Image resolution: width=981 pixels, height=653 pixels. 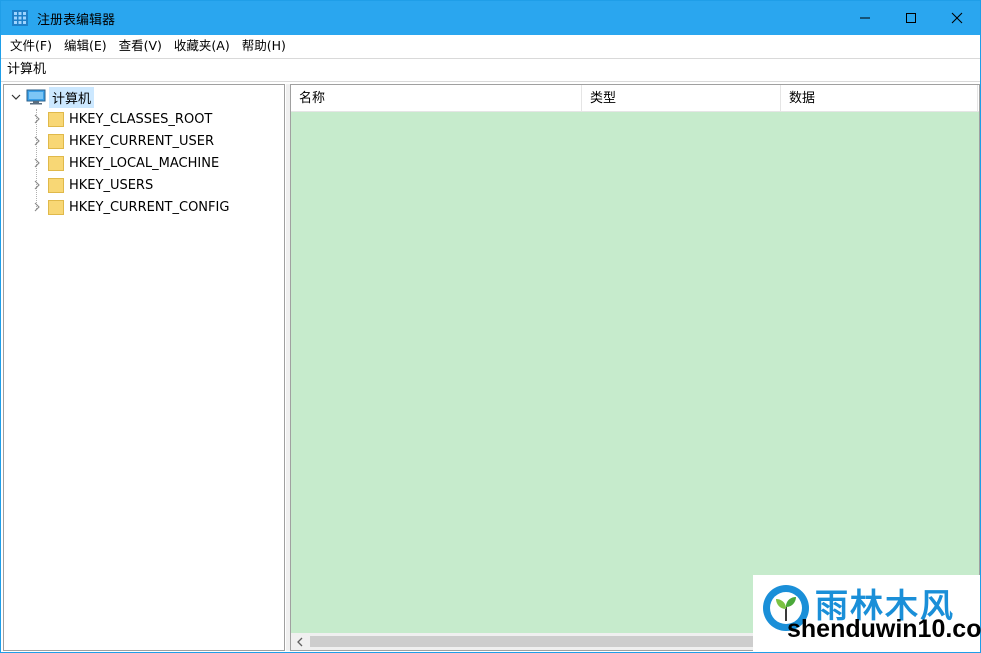 I want to click on menu-favorites: 收藏夹(A), so click(x=202, y=46).